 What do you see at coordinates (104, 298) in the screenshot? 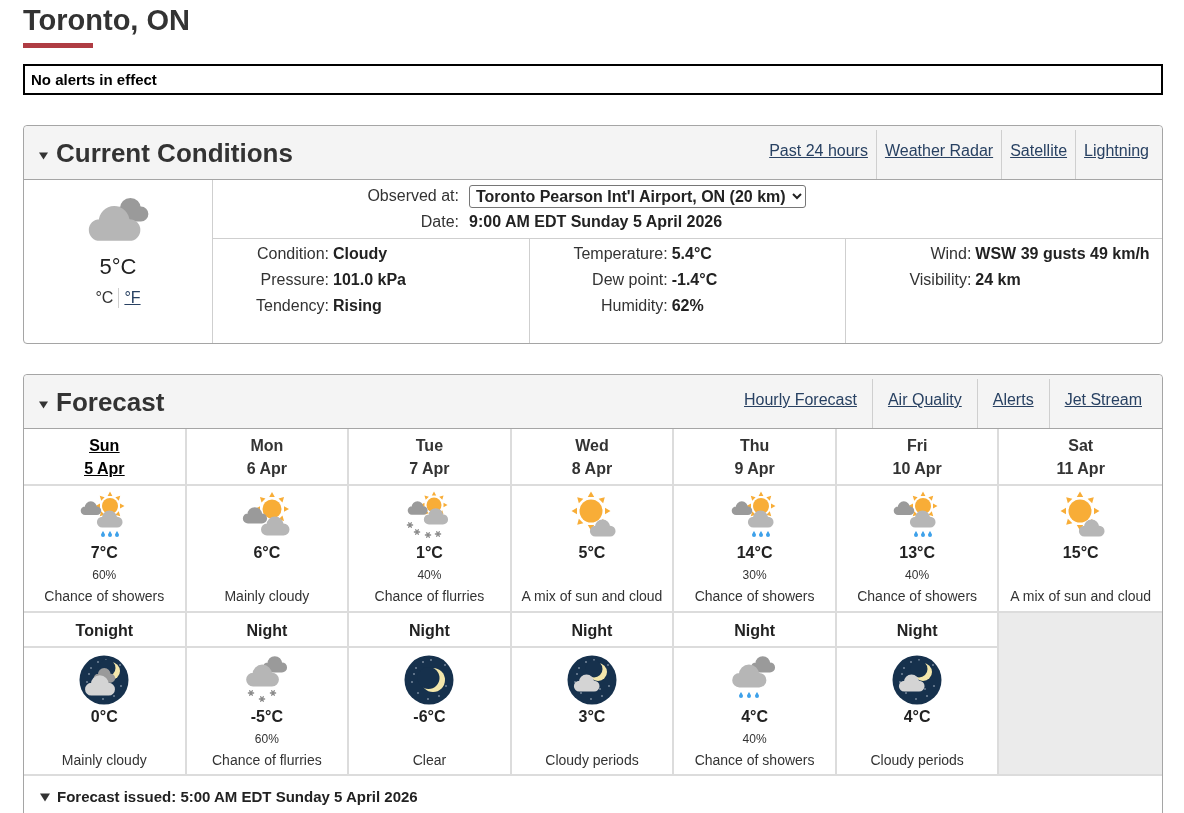
I see `unit-label: °C` at bounding box center [104, 298].